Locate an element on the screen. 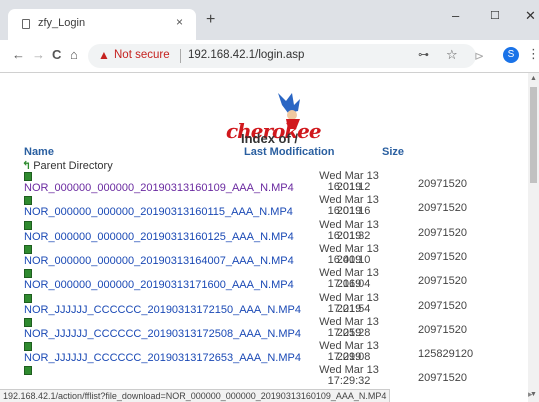 The width and height of the screenshot is (539, 402). menu-icon: ⋮ is located at coordinates (533, 54).